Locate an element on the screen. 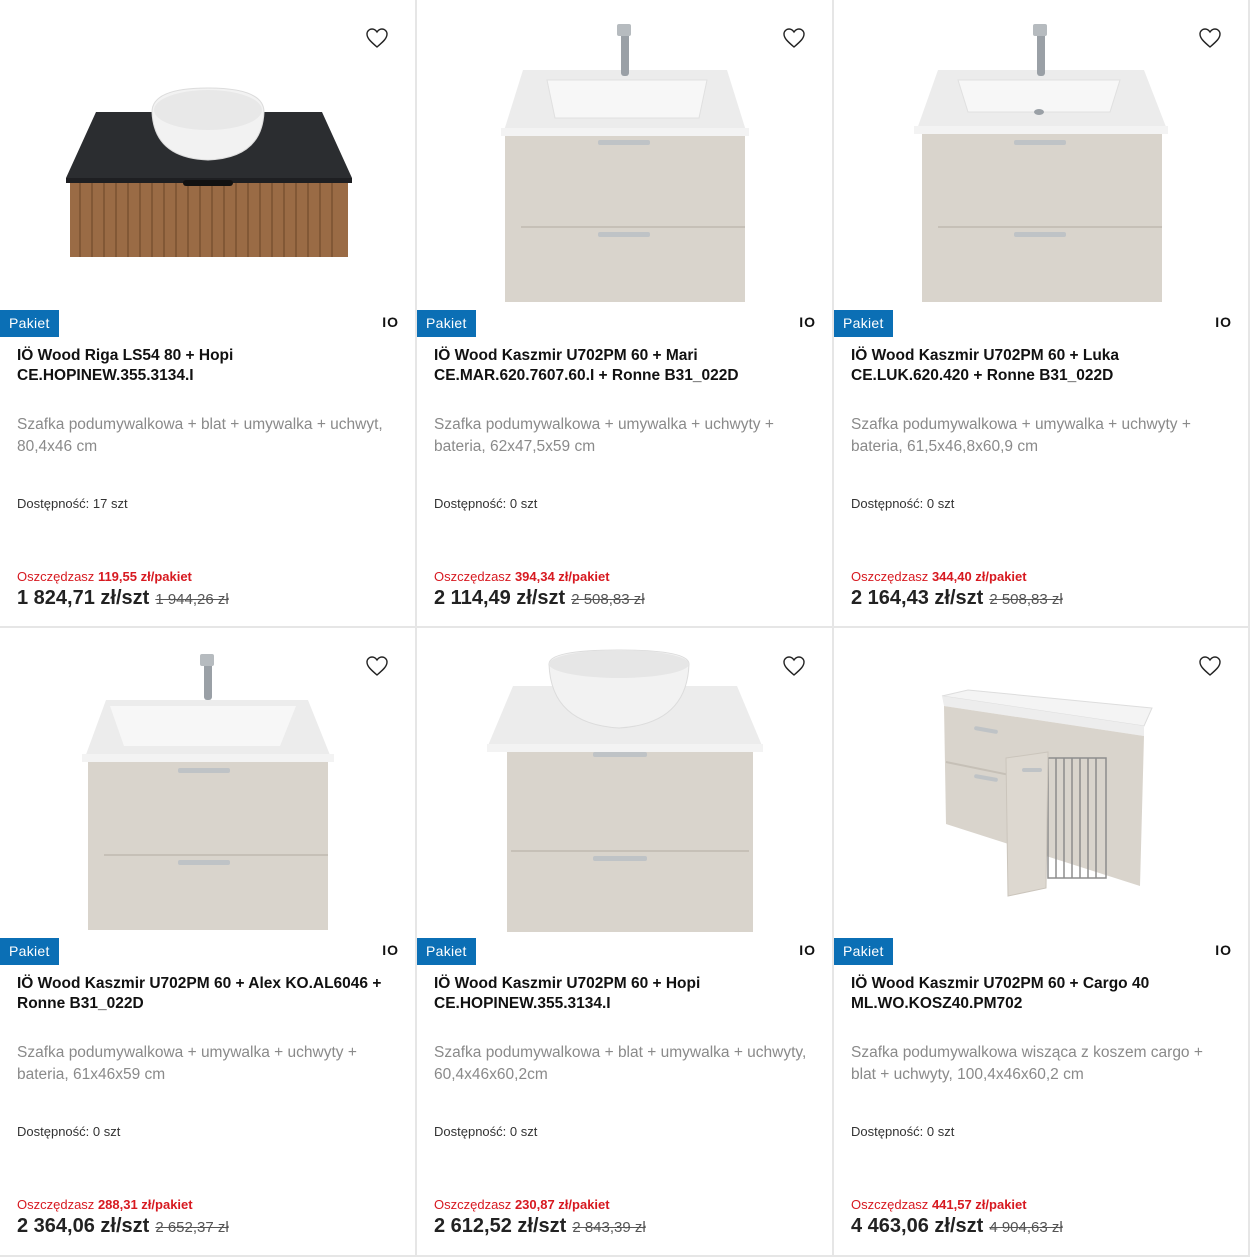 This screenshot has width=1250, height=1257. current-price: 2 364,06 zł/szt is located at coordinates (83, 1226).